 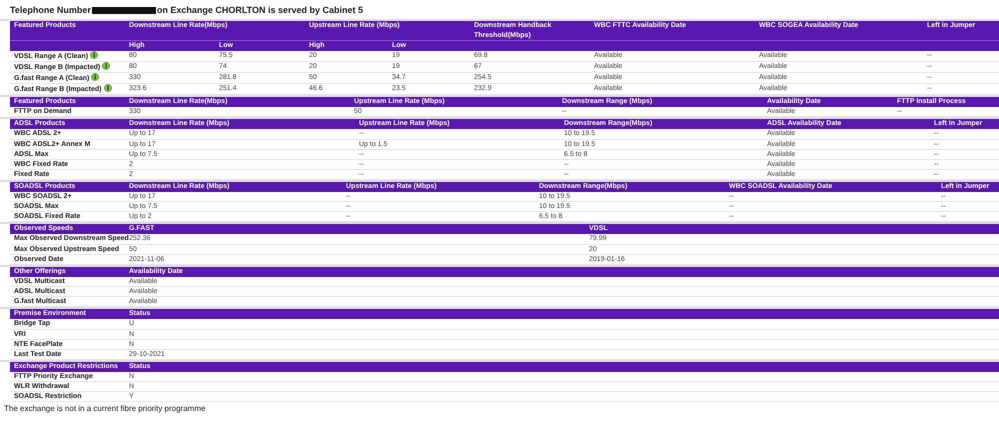 I want to click on title-text: Telephone Number, so click(x=50, y=10).